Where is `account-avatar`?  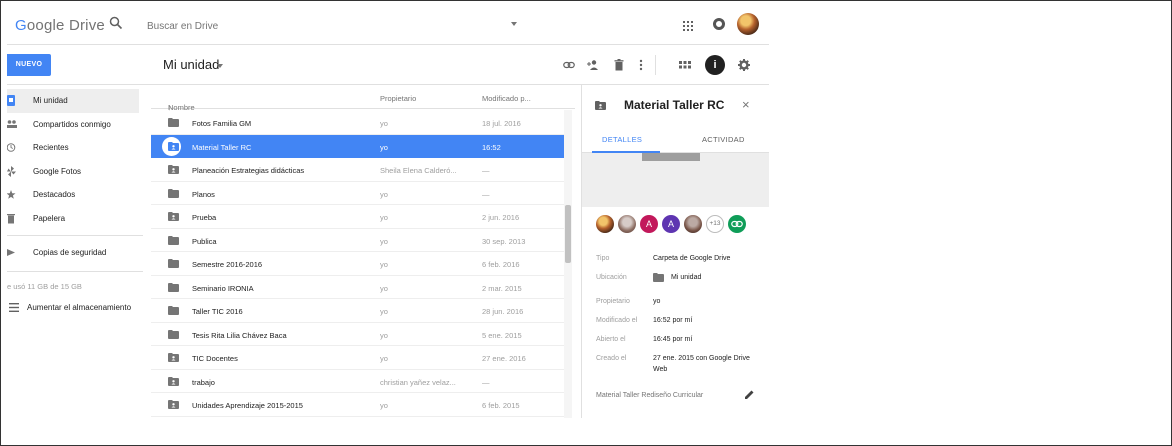 account-avatar is located at coordinates (748, 24).